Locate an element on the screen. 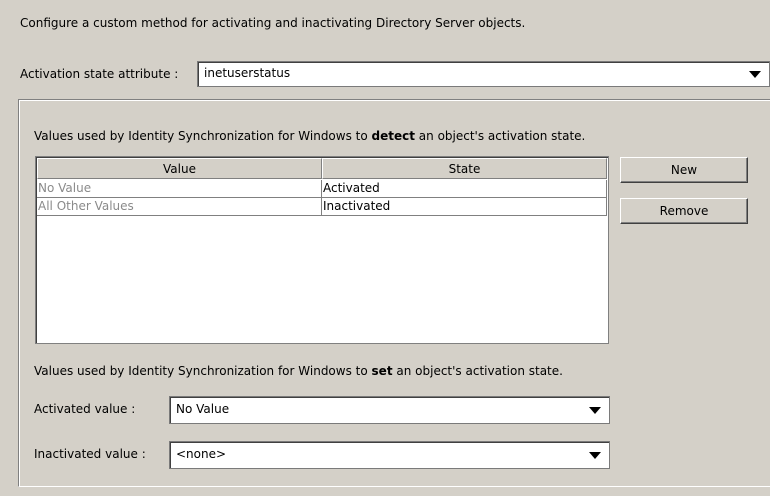 This screenshot has height=496, width=770. column-header-state: State is located at coordinates (464, 168).